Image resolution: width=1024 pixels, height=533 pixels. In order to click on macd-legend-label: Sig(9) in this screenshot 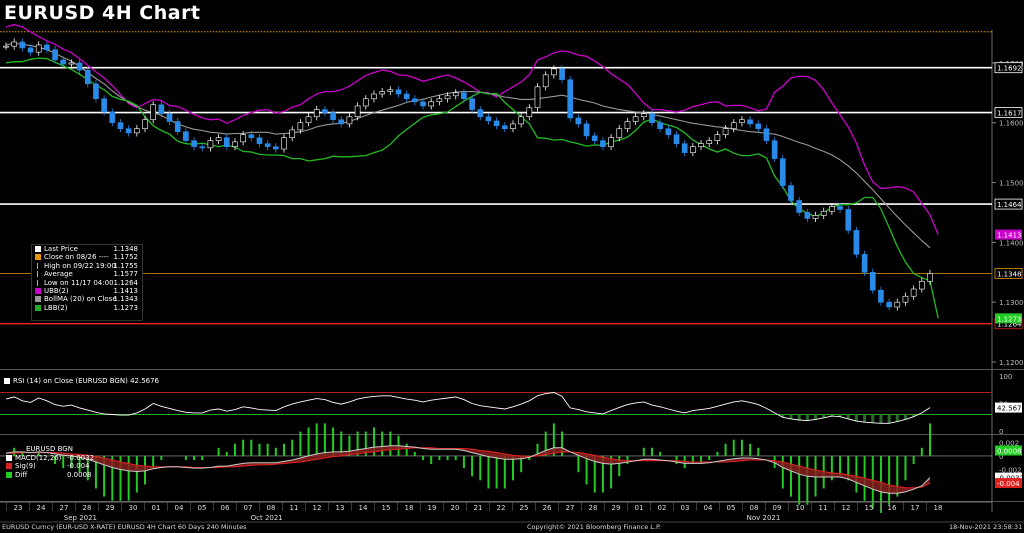, I will do `click(25, 466)`.